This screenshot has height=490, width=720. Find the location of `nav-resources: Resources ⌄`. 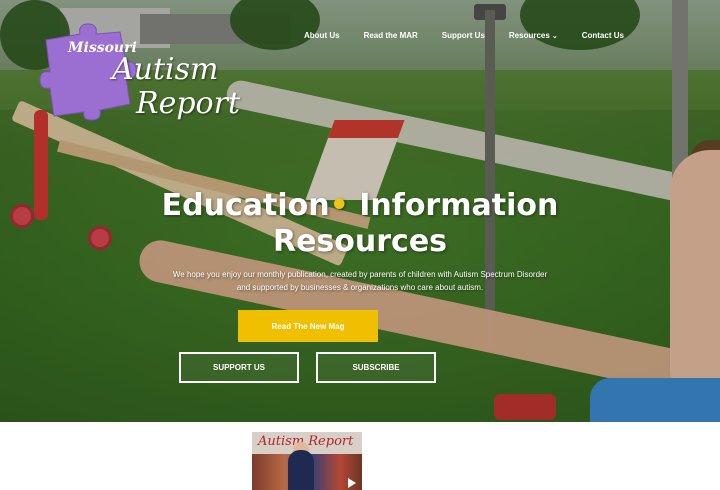

nav-resources: Resources ⌄ is located at coordinates (533, 35).